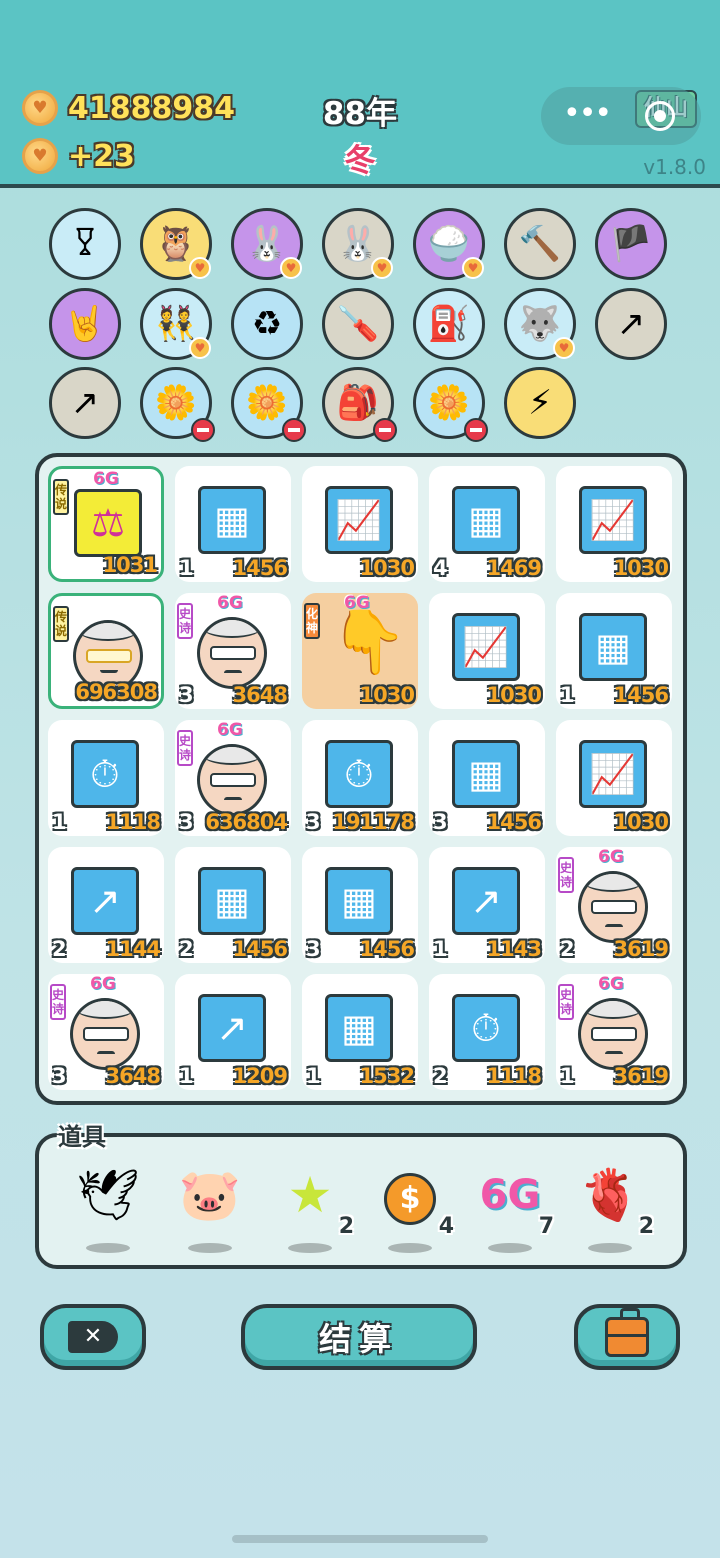 This screenshot has width=720, height=1558. What do you see at coordinates (106, 778) in the screenshot?
I see `grid-card: ⏱ 1 1118` at bounding box center [106, 778].